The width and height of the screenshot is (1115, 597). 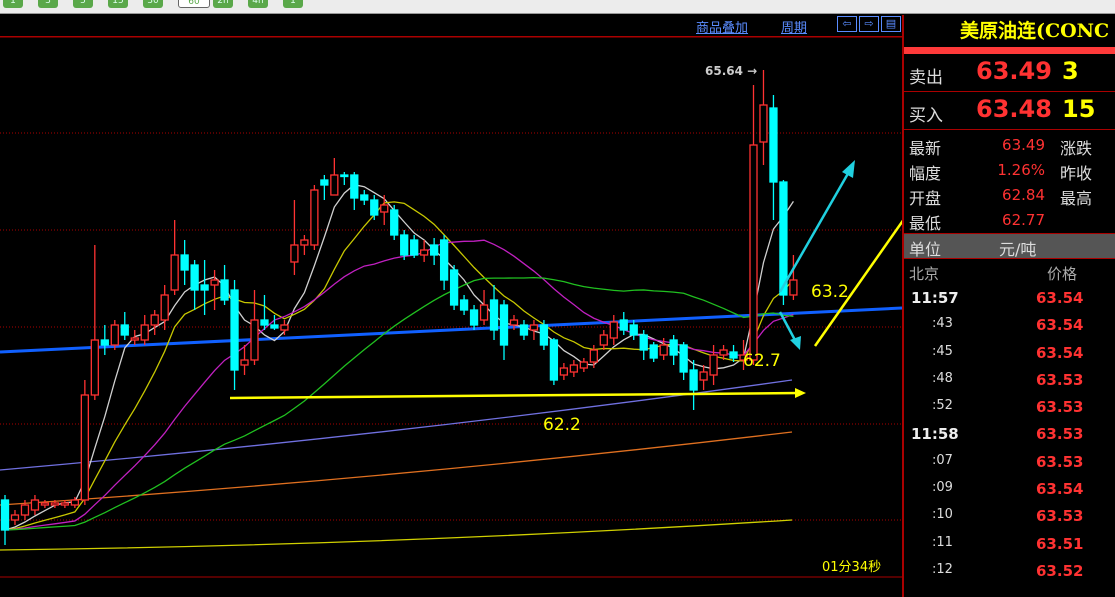 I want to click on tick-time: :10, so click(x=942, y=515).